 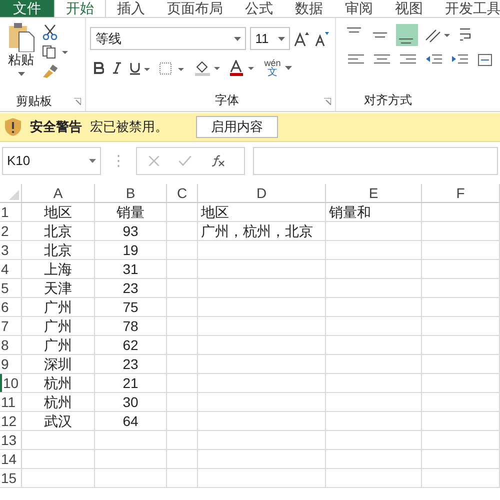 What do you see at coordinates (195, 8) in the screenshot?
I see `ribbon-tab: 页面布局` at bounding box center [195, 8].